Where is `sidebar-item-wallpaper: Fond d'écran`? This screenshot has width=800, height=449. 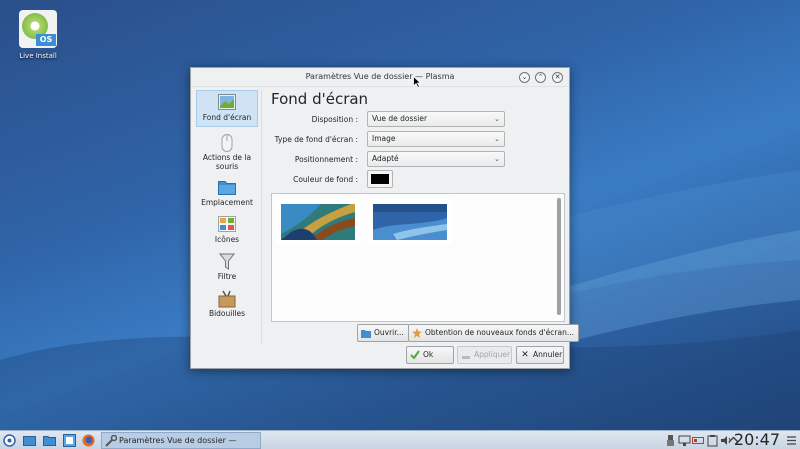
sidebar-item-wallpaper: Fond d'écran is located at coordinates (227, 108).